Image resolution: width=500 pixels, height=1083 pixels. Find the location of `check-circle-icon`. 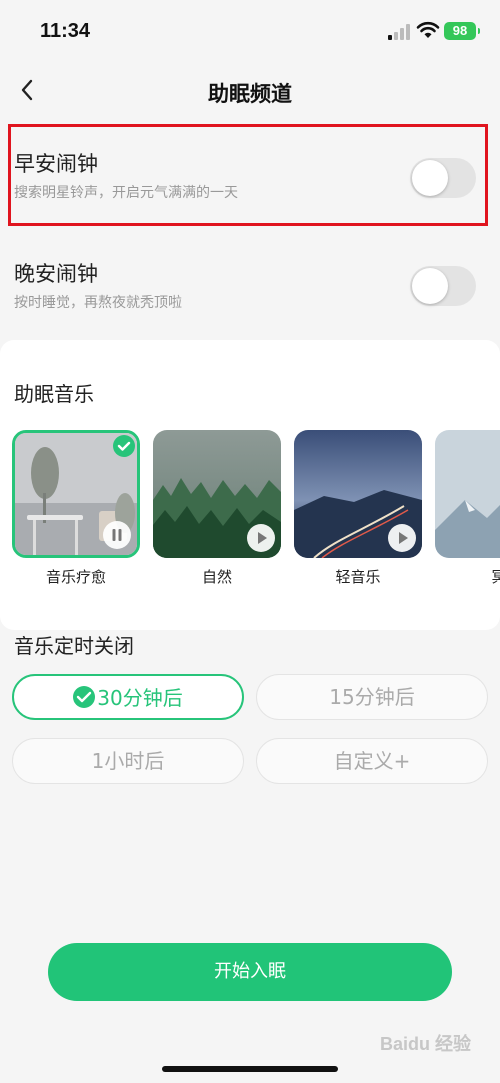

check-circle-icon is located at coordinates (84, 697).